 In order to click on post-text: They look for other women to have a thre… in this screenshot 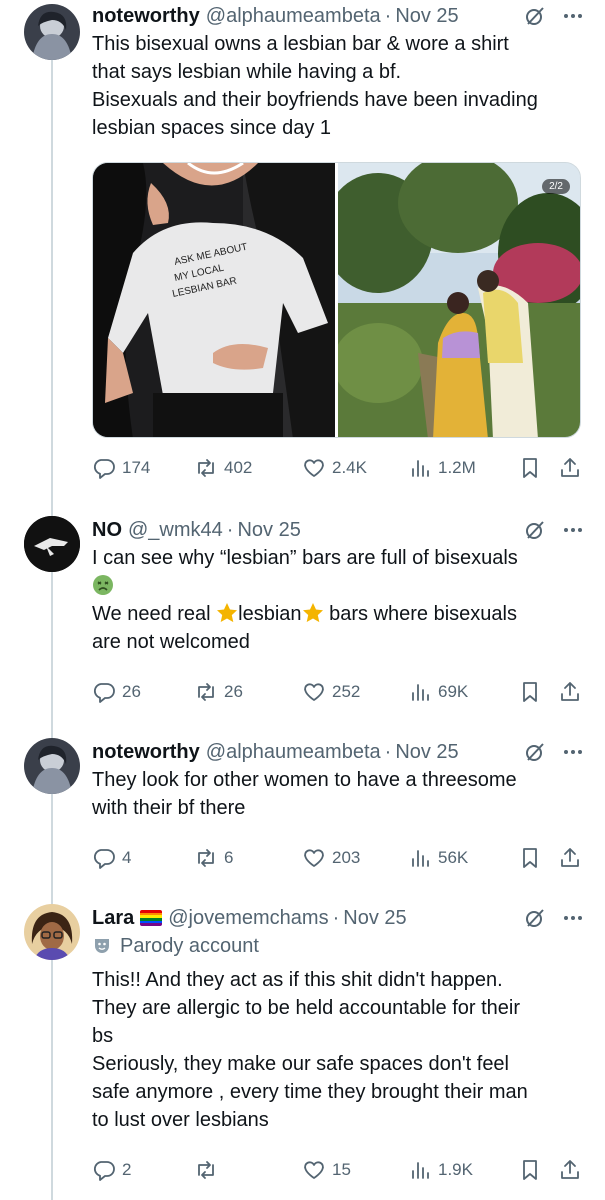, I will do `click(304, 794)`.